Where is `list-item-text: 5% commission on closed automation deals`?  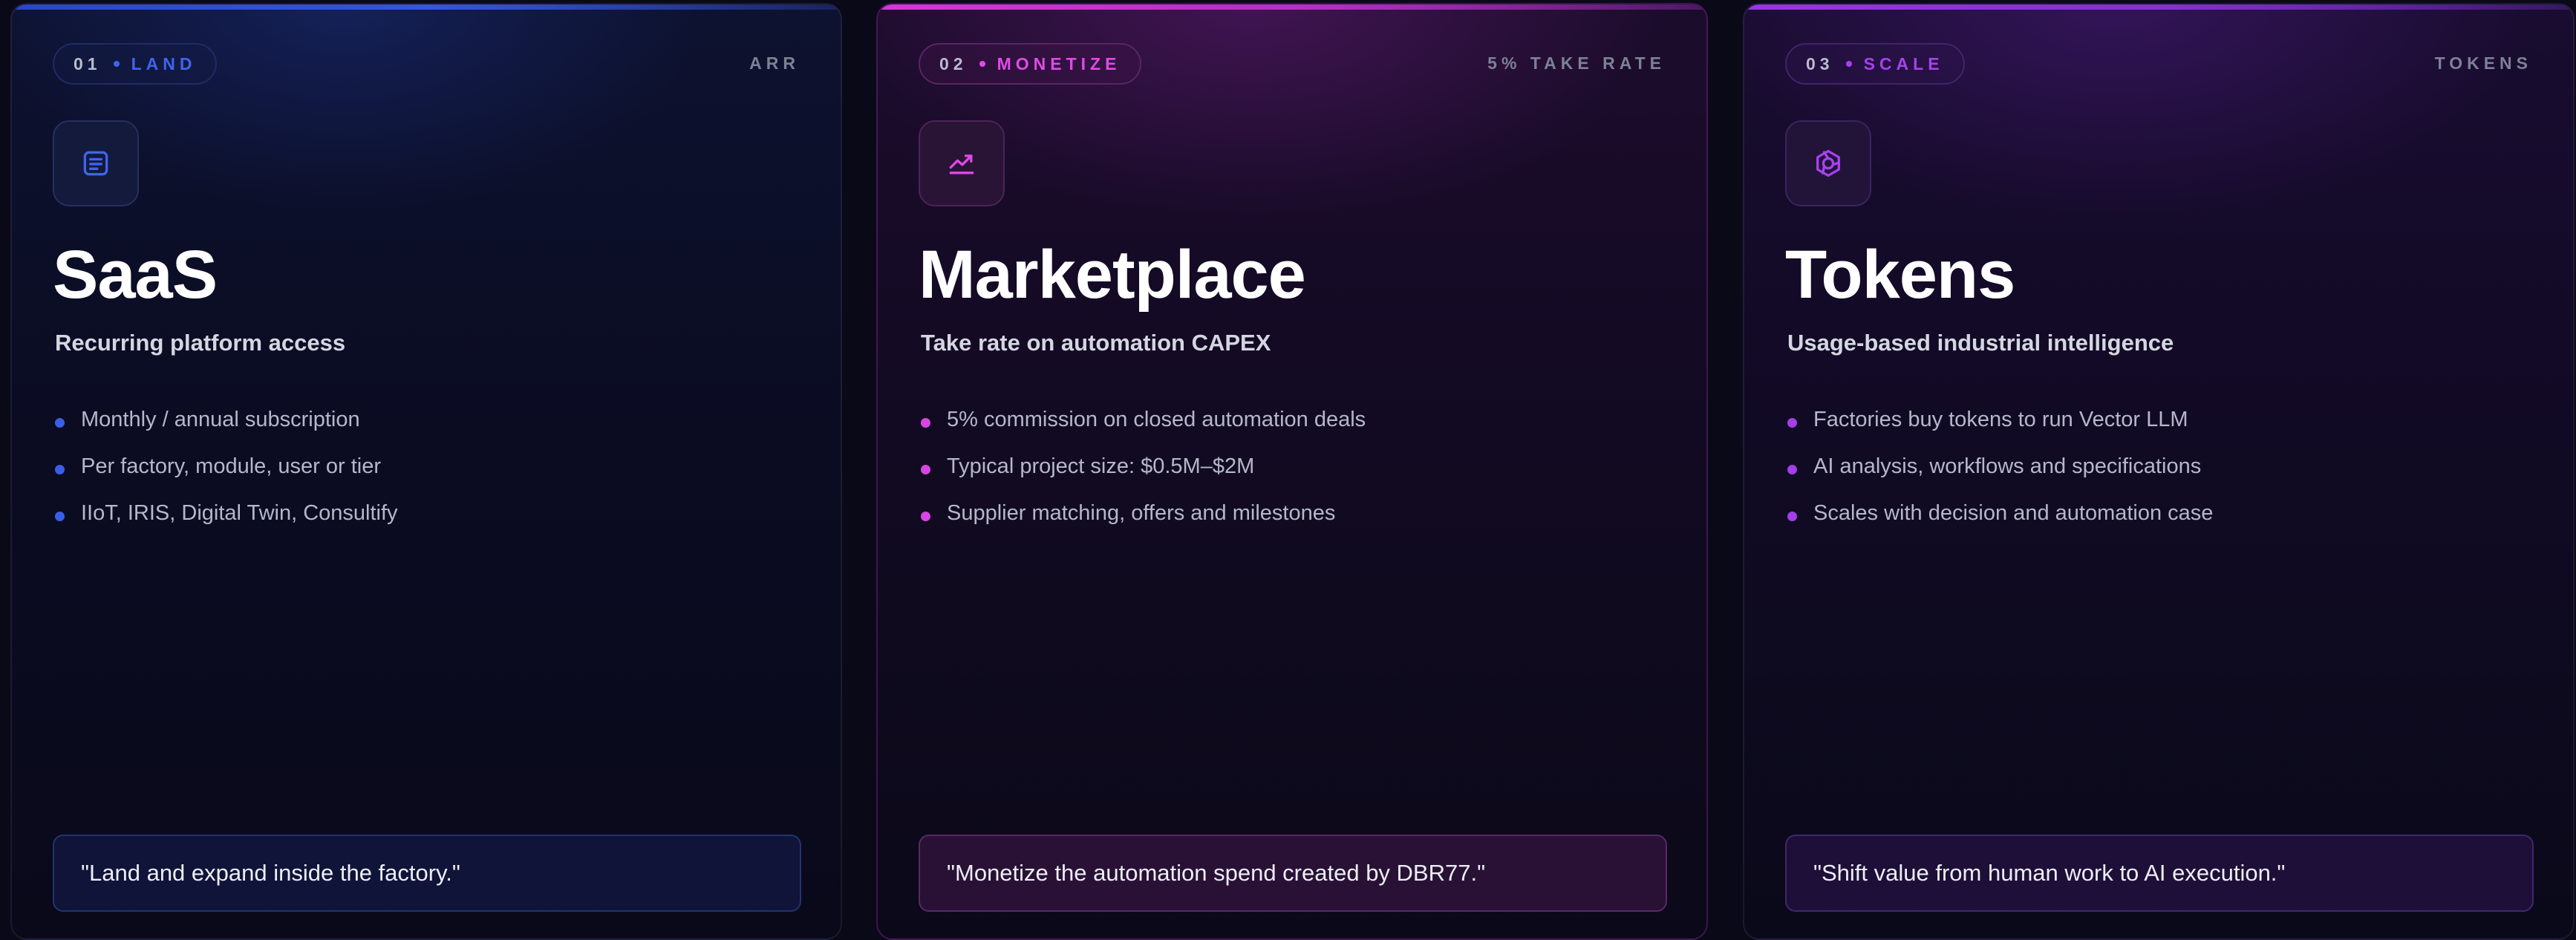 list-item-text: 5% commission on closed automation deals is located at coordinates (1156, 419).